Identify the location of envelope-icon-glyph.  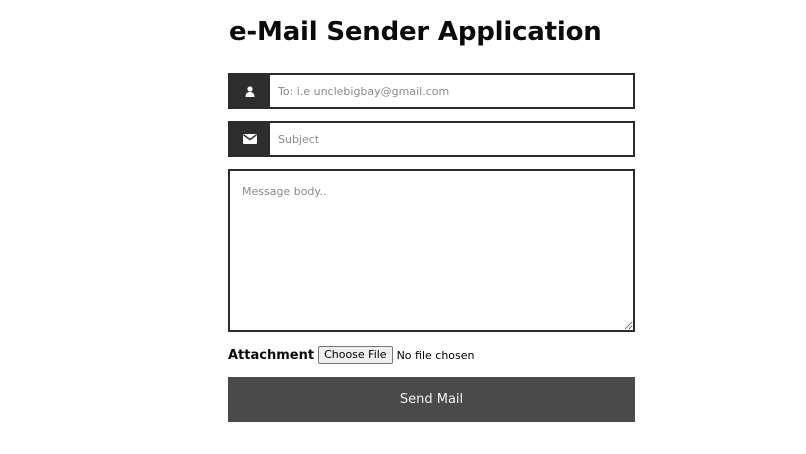
(250, 139).